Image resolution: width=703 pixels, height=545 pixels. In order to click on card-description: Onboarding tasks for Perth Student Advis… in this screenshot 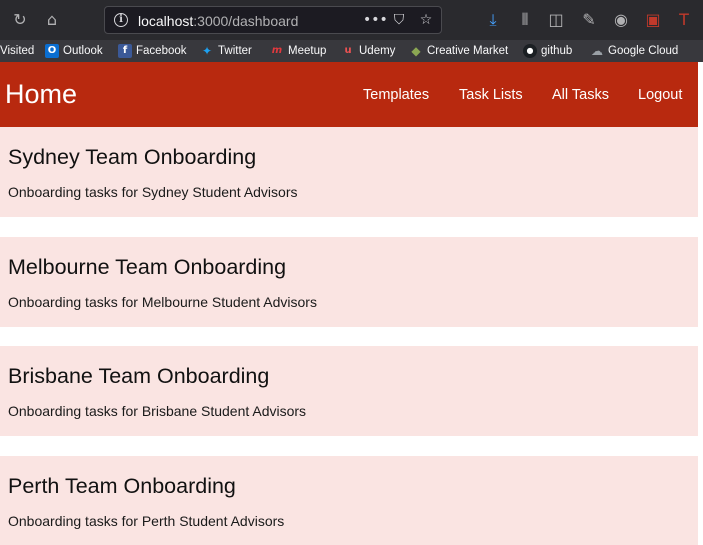, I will do `click(146, 521)`.